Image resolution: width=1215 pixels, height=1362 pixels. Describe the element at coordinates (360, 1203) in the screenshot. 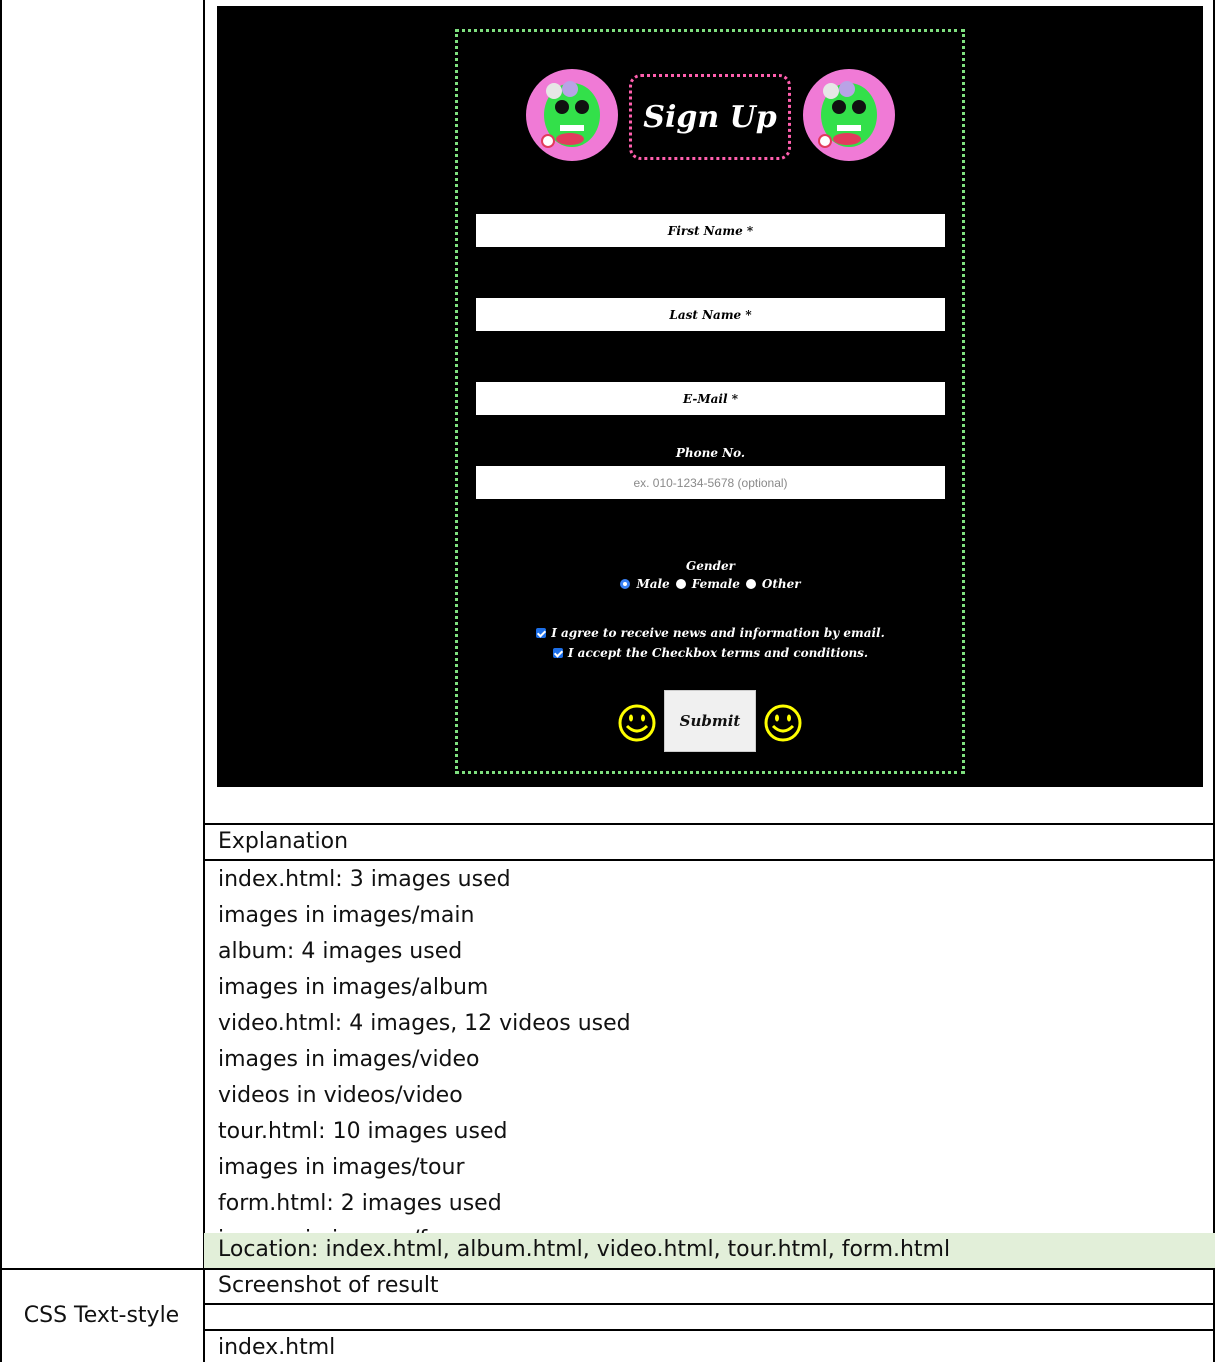

I see `explanation-line: form.html: 2 images used` at that location.